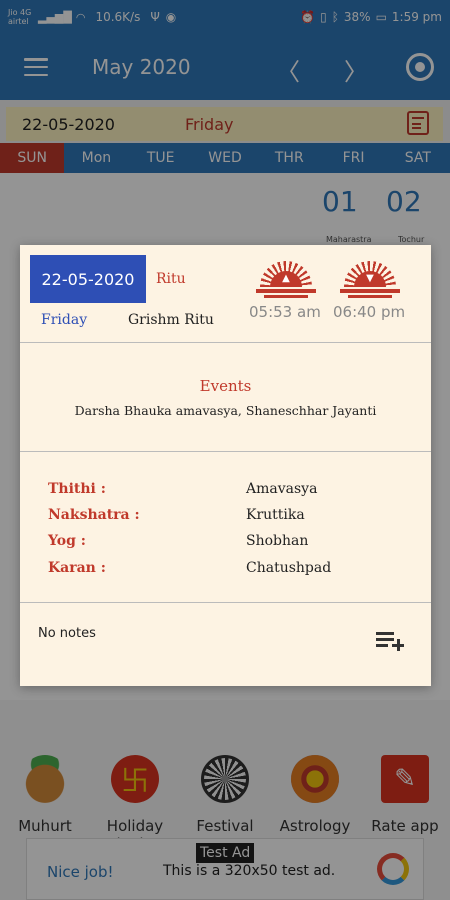 Image resolution: width=450 pixels, height=900 pixels. I want to click on sunrise-icon: ▲, so click(286, 280).